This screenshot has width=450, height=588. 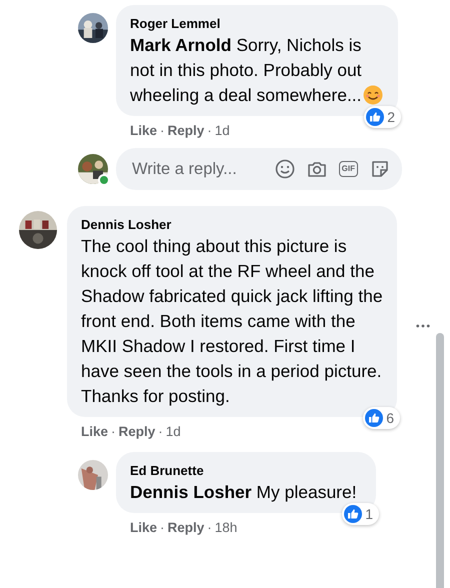 I want to click on gif-button: GIF, so click(x=348, y=169).